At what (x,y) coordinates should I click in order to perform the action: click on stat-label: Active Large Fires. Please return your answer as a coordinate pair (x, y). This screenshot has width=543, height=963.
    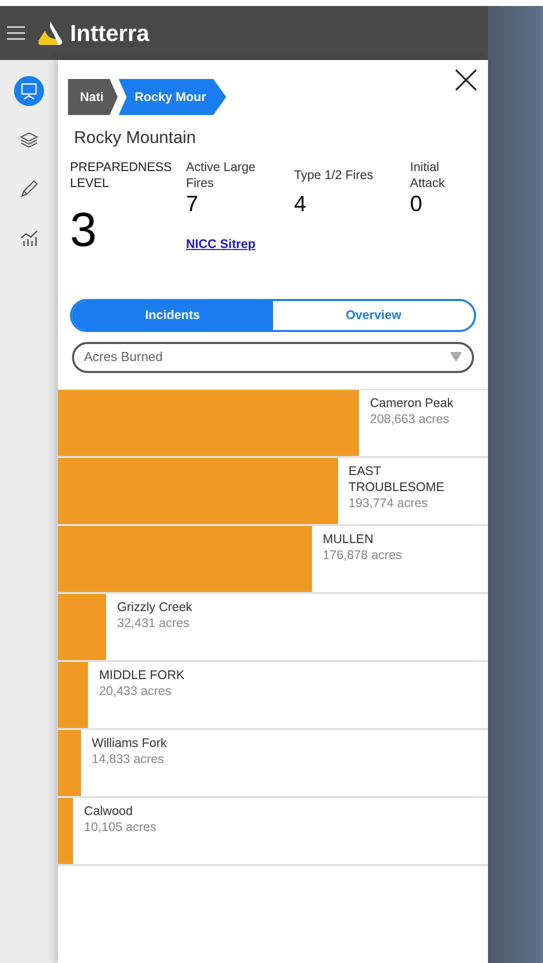
    Looking at the image, I should click on (221, 174).